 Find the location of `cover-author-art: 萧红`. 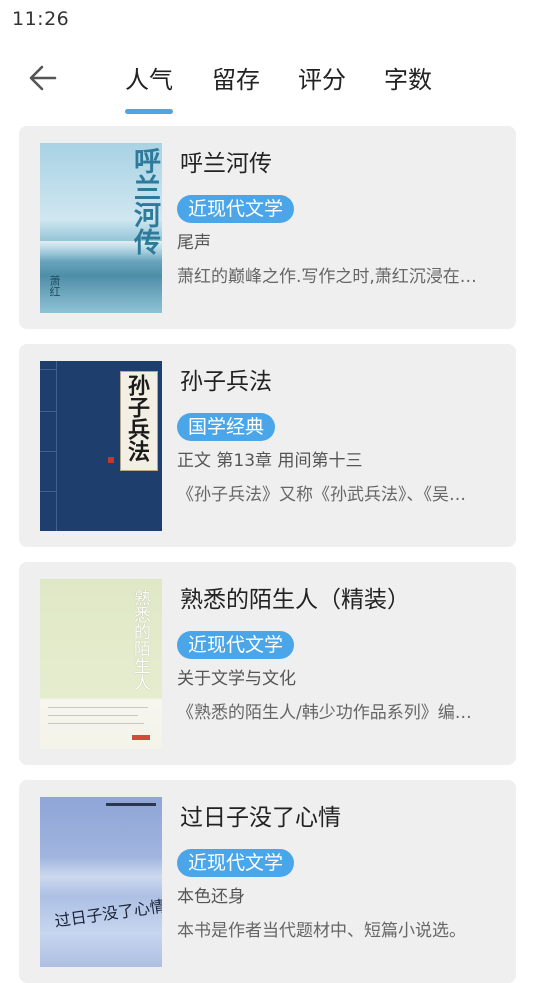

cover-author-art: 萧红 is located at coordinates (54, 286).